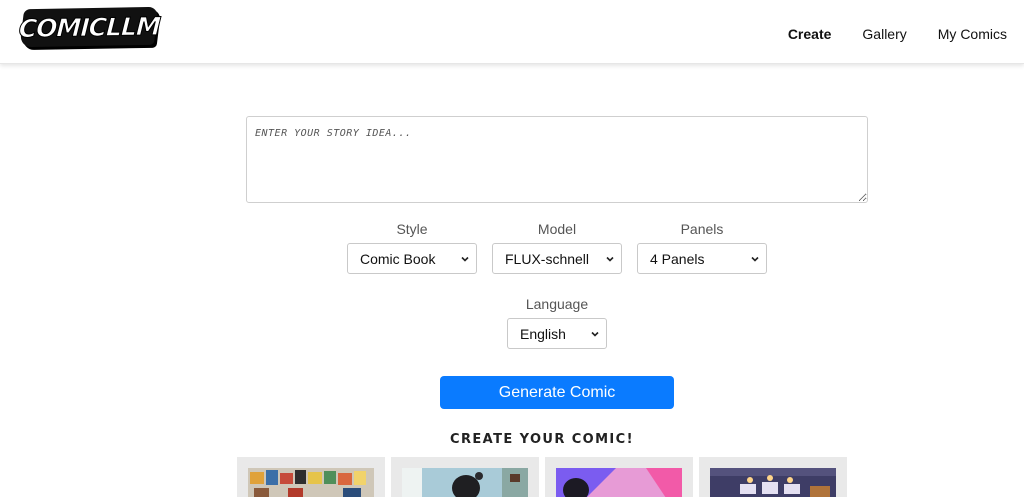  Describe the element at coordinates (677, 258) in the screenshot. I see `panels-select-value: 4 Panels` at that location.